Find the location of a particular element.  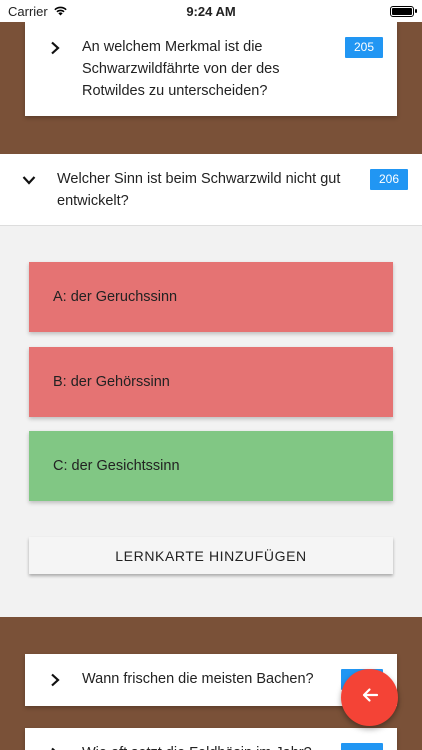

answer-label: B: der Gehörssinn is located at coordinates (111, 382).